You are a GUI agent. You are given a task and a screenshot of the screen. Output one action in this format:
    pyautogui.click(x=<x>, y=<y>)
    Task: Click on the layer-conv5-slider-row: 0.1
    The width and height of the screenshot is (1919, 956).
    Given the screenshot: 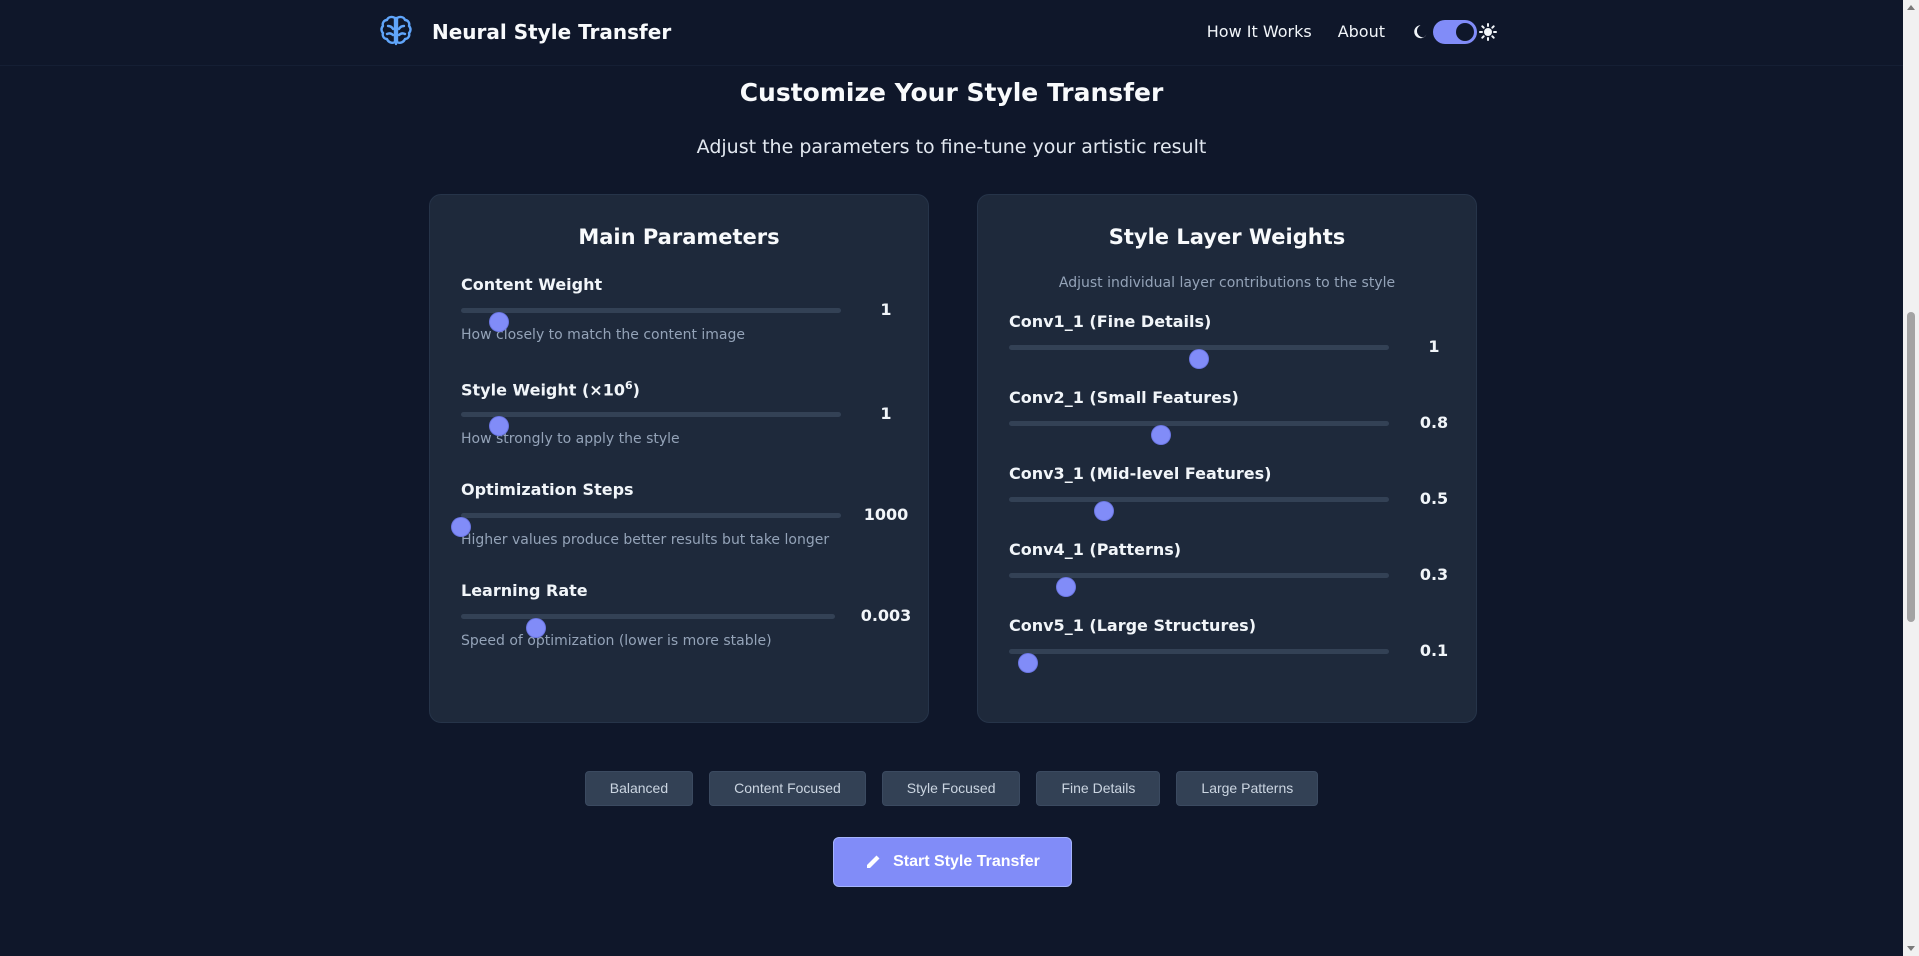 What is the action you would take?
    pyautogui.click(x=1229, y=655)
    